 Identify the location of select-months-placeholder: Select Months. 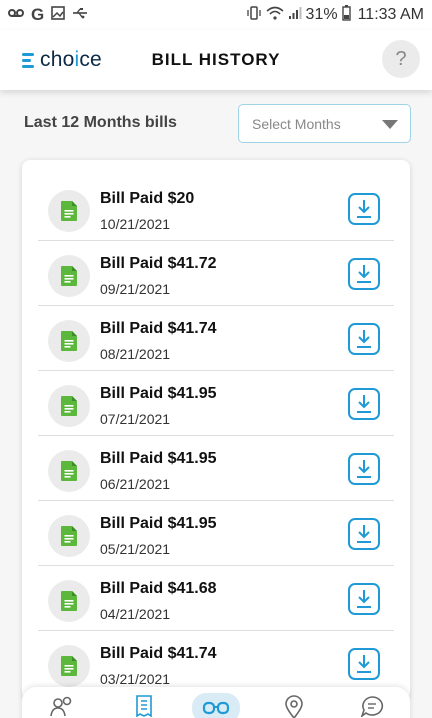
(296, 123).